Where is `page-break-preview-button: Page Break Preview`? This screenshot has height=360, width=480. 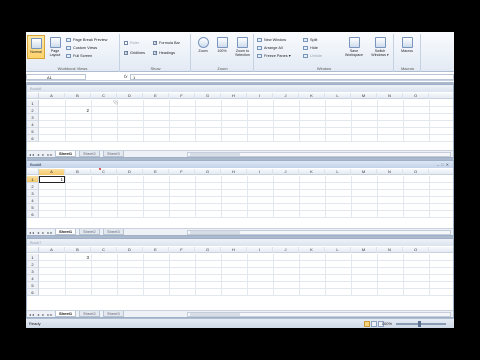
page-break-preview-button: Page Break Preview is located at coordinates (86, 40).